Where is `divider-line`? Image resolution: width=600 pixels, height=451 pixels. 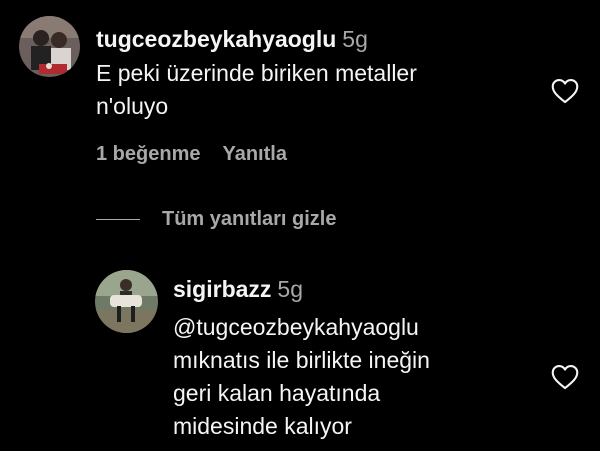
divider-line is located at coordinates (118, 219).